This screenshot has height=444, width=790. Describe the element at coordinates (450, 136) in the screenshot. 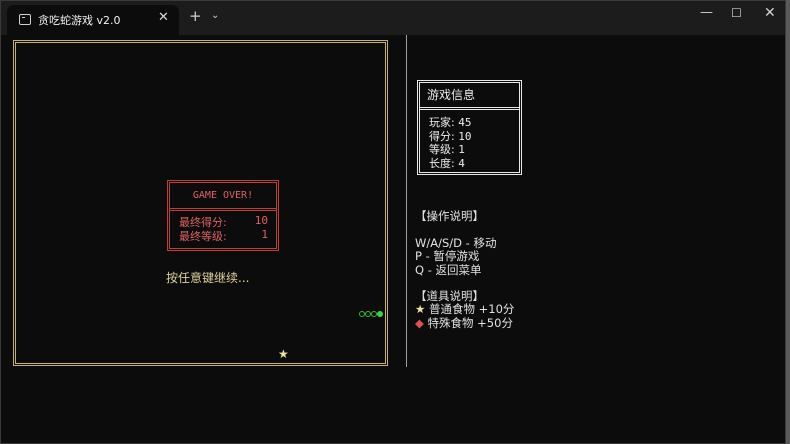

I see `info-row-score: 得分: 10` at that location.